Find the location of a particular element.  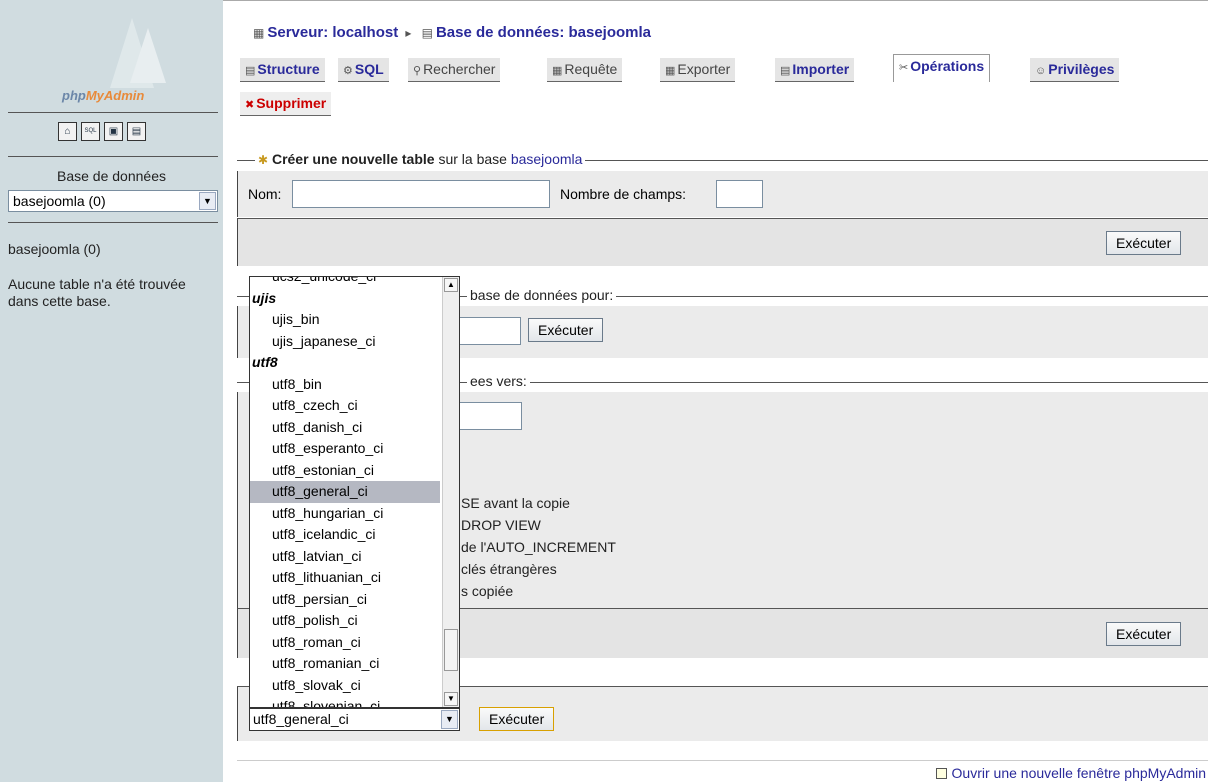

collation-option: utf8_icelandic_ci is located at coordinates (345, 535).